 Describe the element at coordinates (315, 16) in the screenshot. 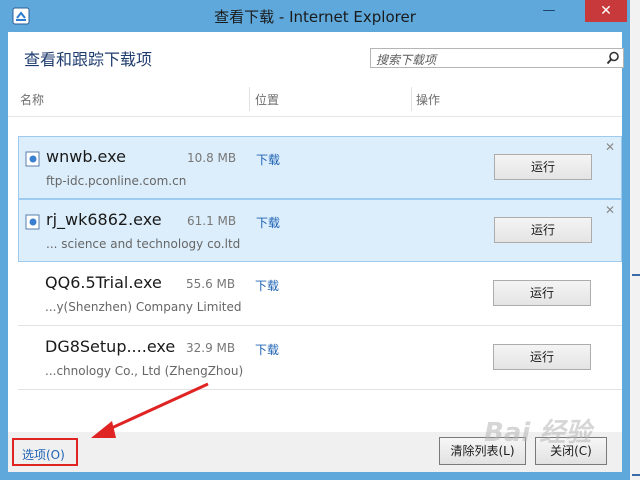

I see `title-bar: 查看下载 - Internet Explorer — ✕` at that location.